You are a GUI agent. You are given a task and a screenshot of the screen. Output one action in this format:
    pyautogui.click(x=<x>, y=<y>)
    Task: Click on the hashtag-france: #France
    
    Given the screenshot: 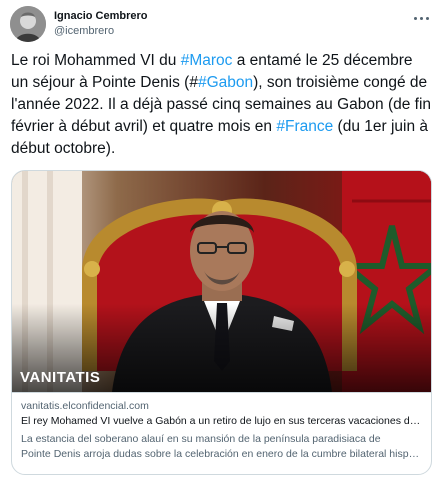 What is the action you would take?
    pyautogui.click(x=304, y=126)
    